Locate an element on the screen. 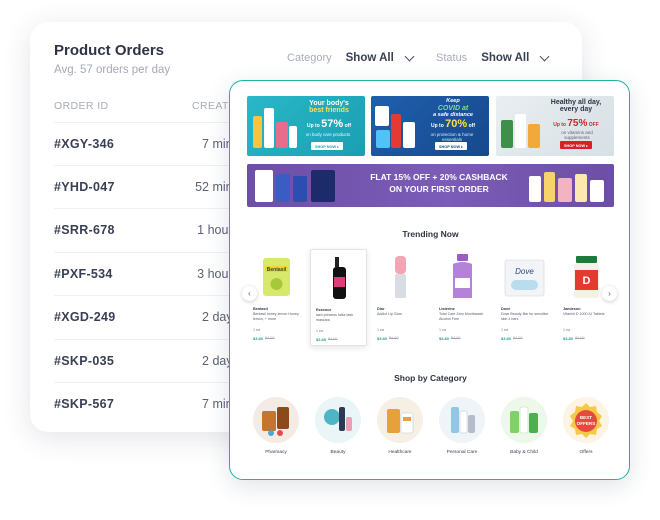  order-id: #XGY-346 is located at coordinates (84, 144).